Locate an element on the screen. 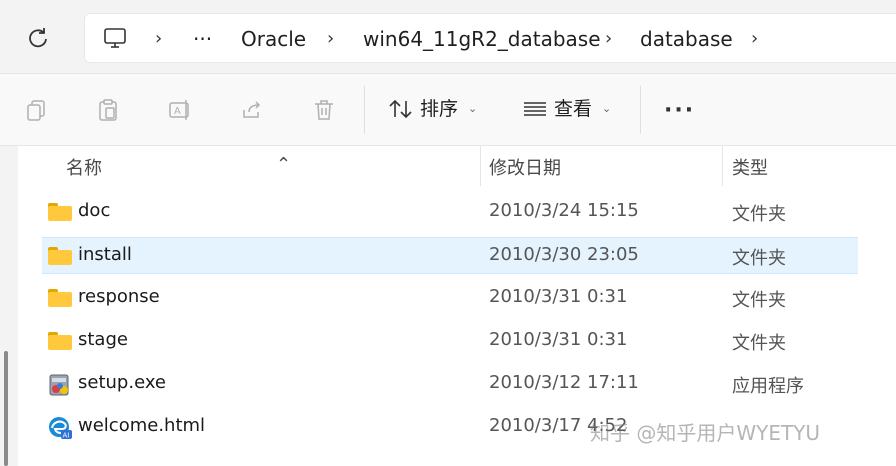 The image size is (896, 466). file-name: install is located at coordinates (105, 254).